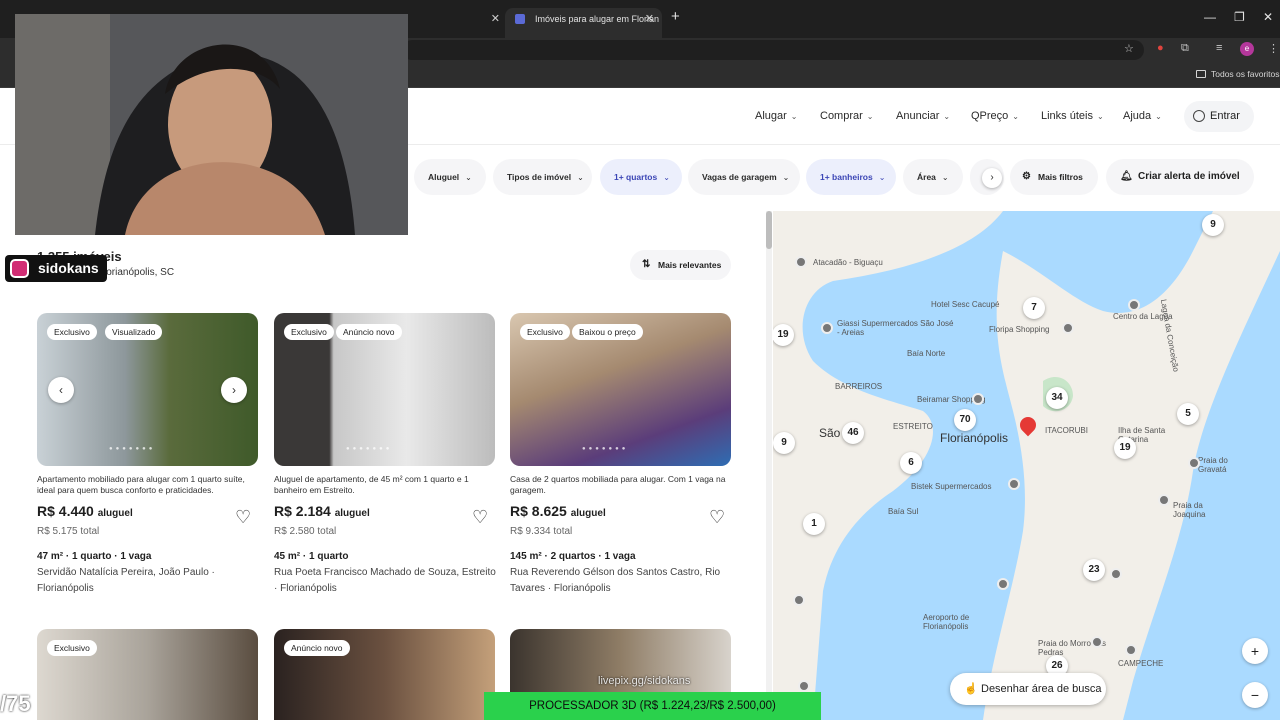 This screenshot has width=1280, height=720. Describe the element at coordinates (851, 177) in the screenshot. I see `filter-banheiros: 1+ banheiros ⌄` at that location.